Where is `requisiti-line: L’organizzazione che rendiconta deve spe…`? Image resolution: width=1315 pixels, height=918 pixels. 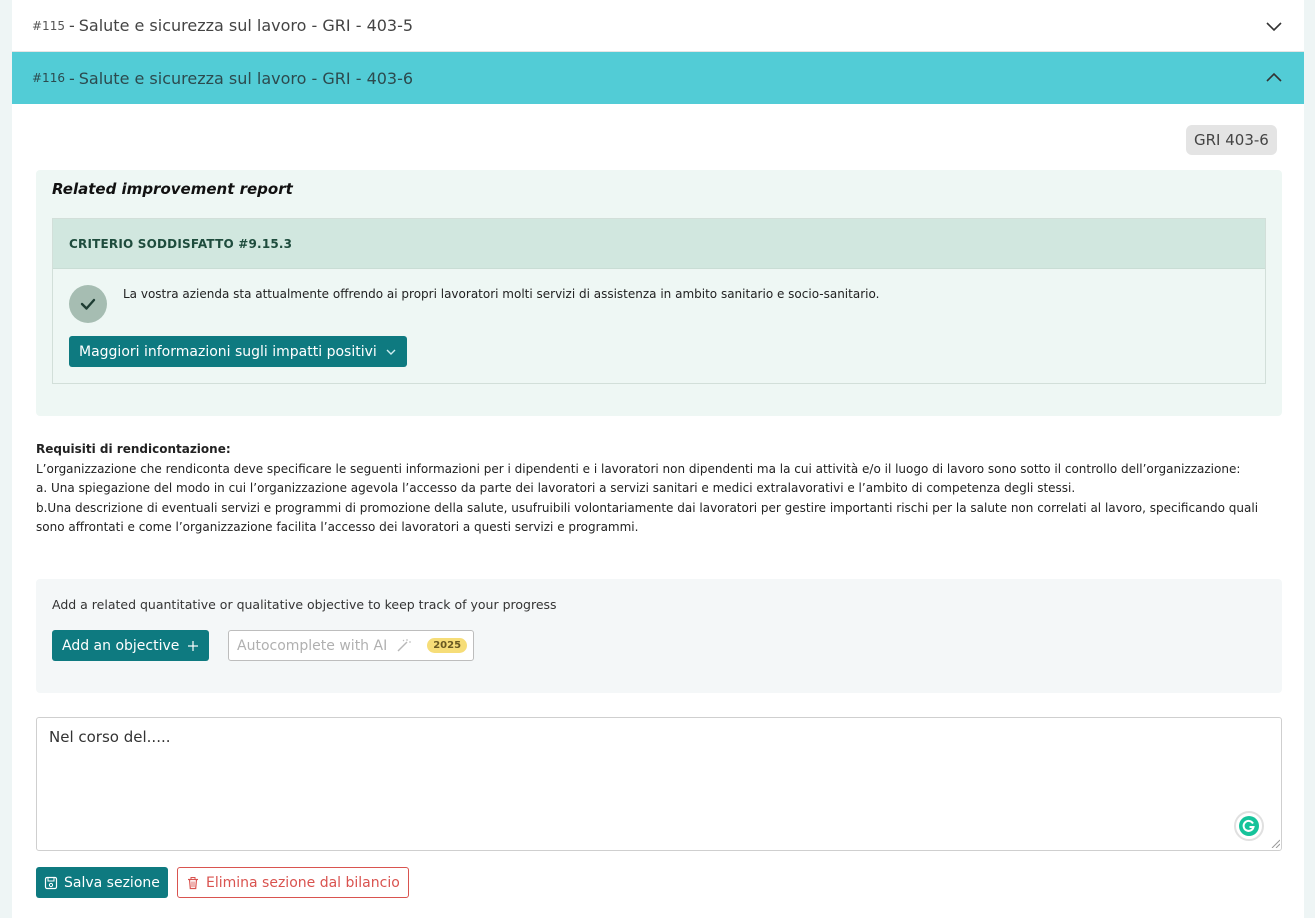
requisiti-line: L’organizzazione che rendiconta deve spe… is located at coordinates (638, 468).